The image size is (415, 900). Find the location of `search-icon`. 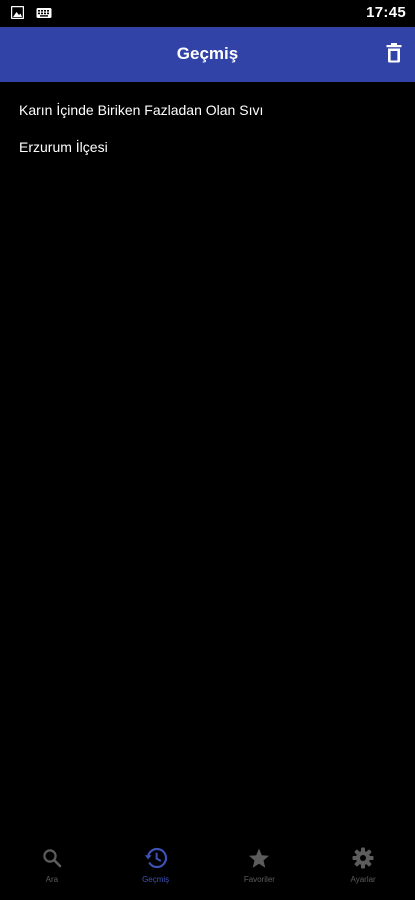

search-icon is located at coordinates (52, 858).